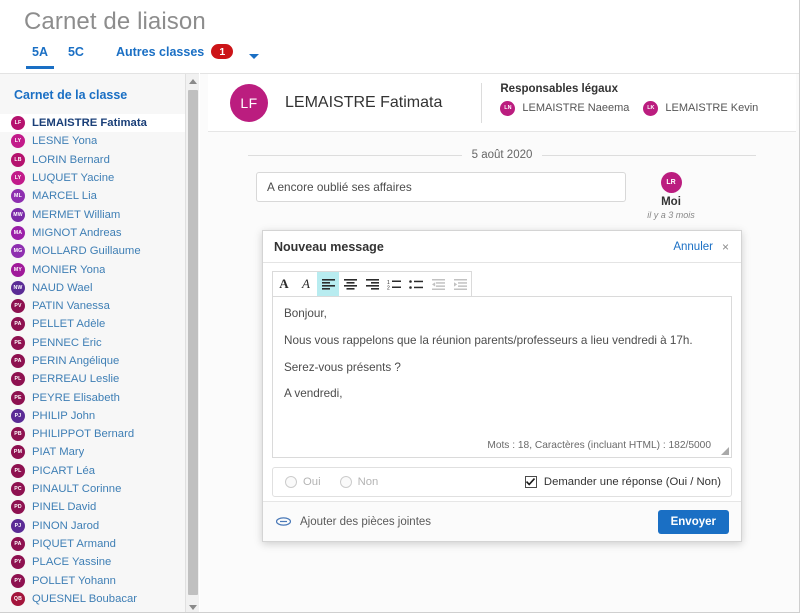 Image resolution: width=800 pixels, height=613 pixels. What do you see at coordinates (92, 196) in the screenshot?
I see `student-list-item: ML MARCEL Lia` at bounding box center [92, 196].